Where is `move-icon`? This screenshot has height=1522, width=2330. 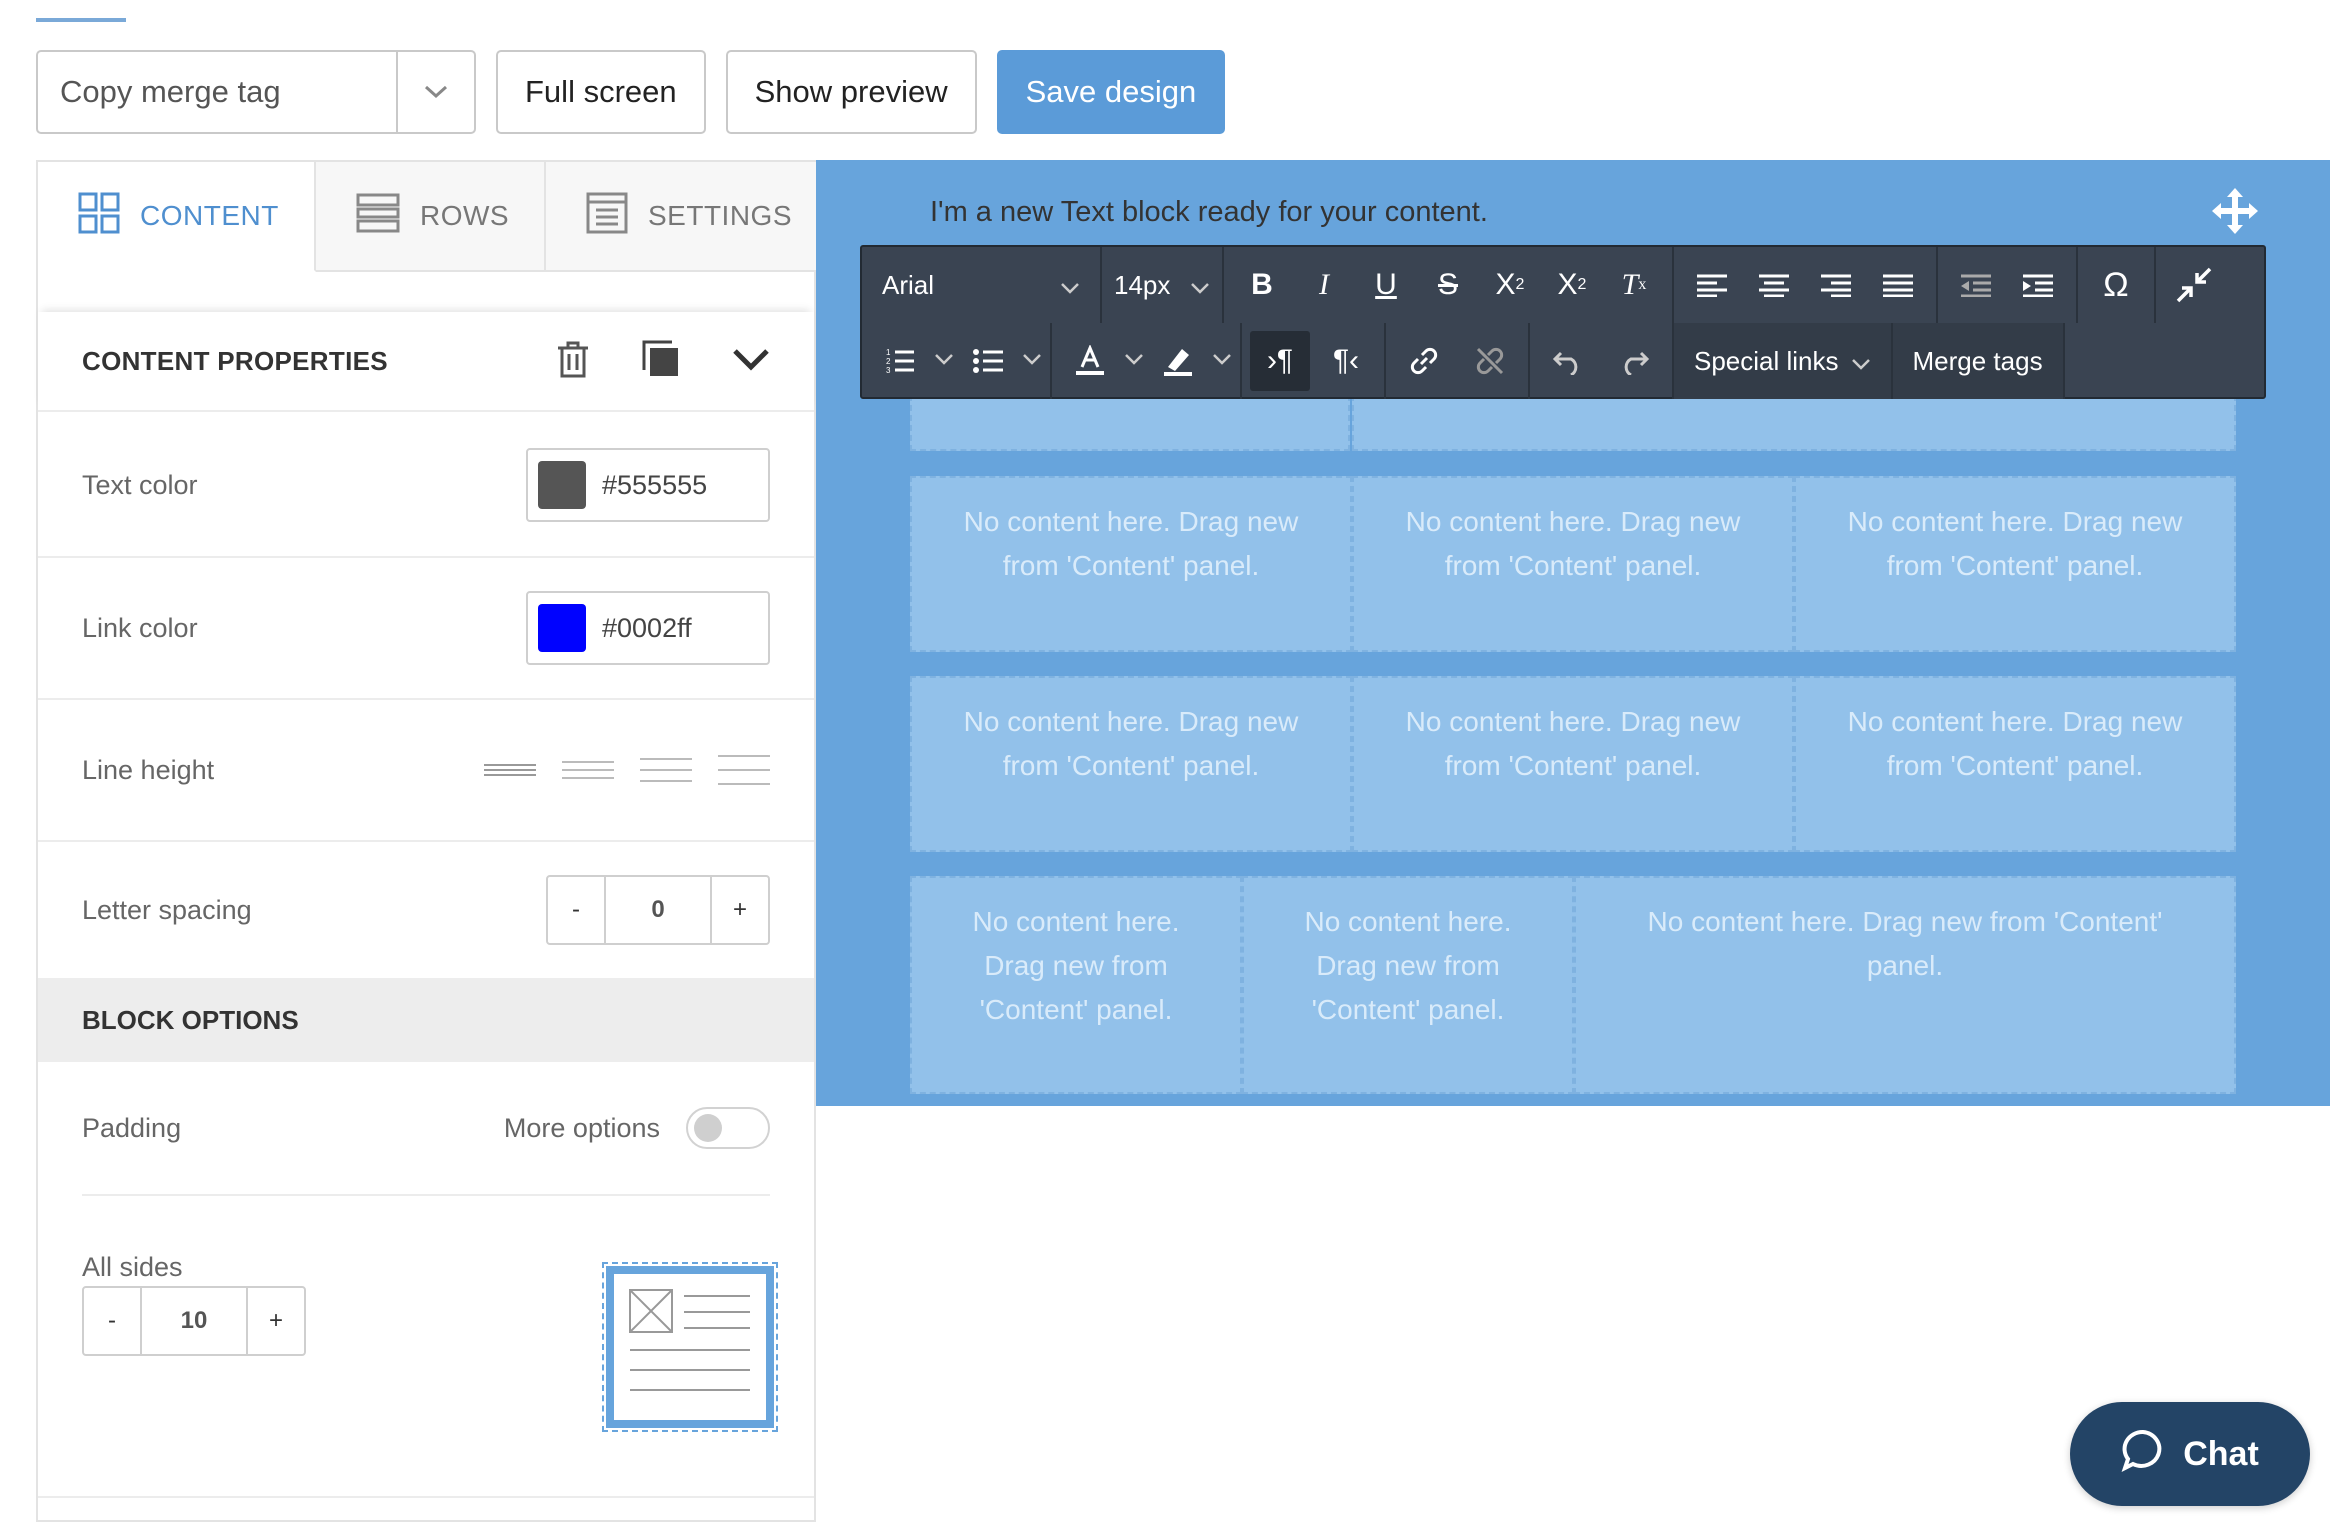 move-icon is located at coordinates (2235, 213).